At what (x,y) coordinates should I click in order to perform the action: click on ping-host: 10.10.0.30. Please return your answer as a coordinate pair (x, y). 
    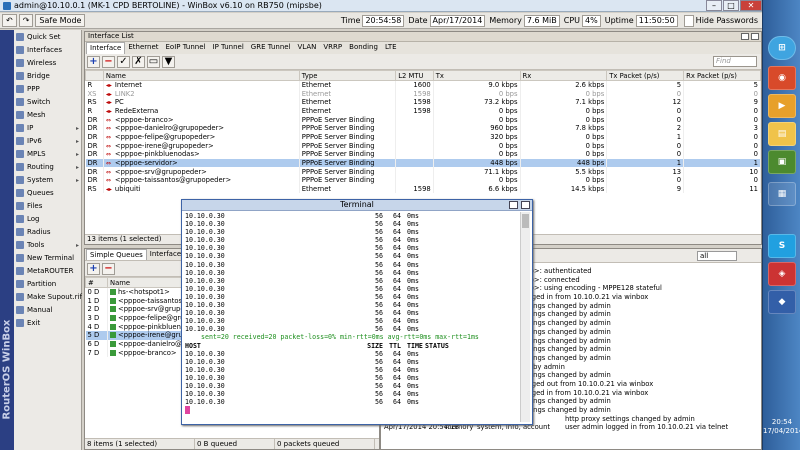
    Looking at the image, I should click on (205, 361).